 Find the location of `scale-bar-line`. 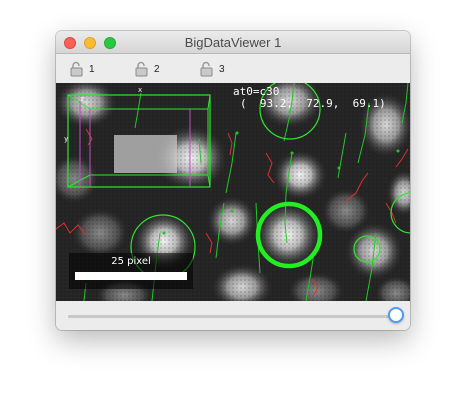

scale-bar-line is located at coordinates (131, 276).